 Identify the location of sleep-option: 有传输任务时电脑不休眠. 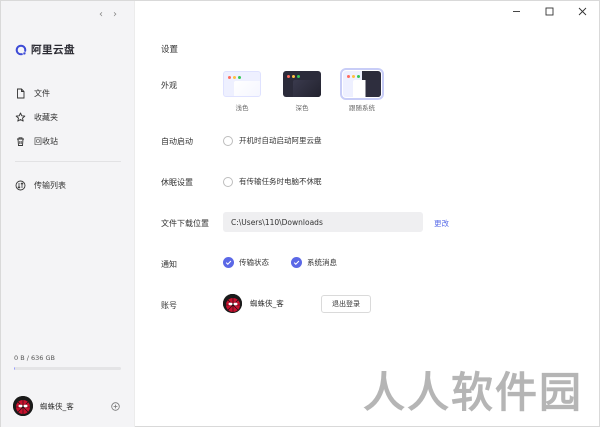
(272, 181).